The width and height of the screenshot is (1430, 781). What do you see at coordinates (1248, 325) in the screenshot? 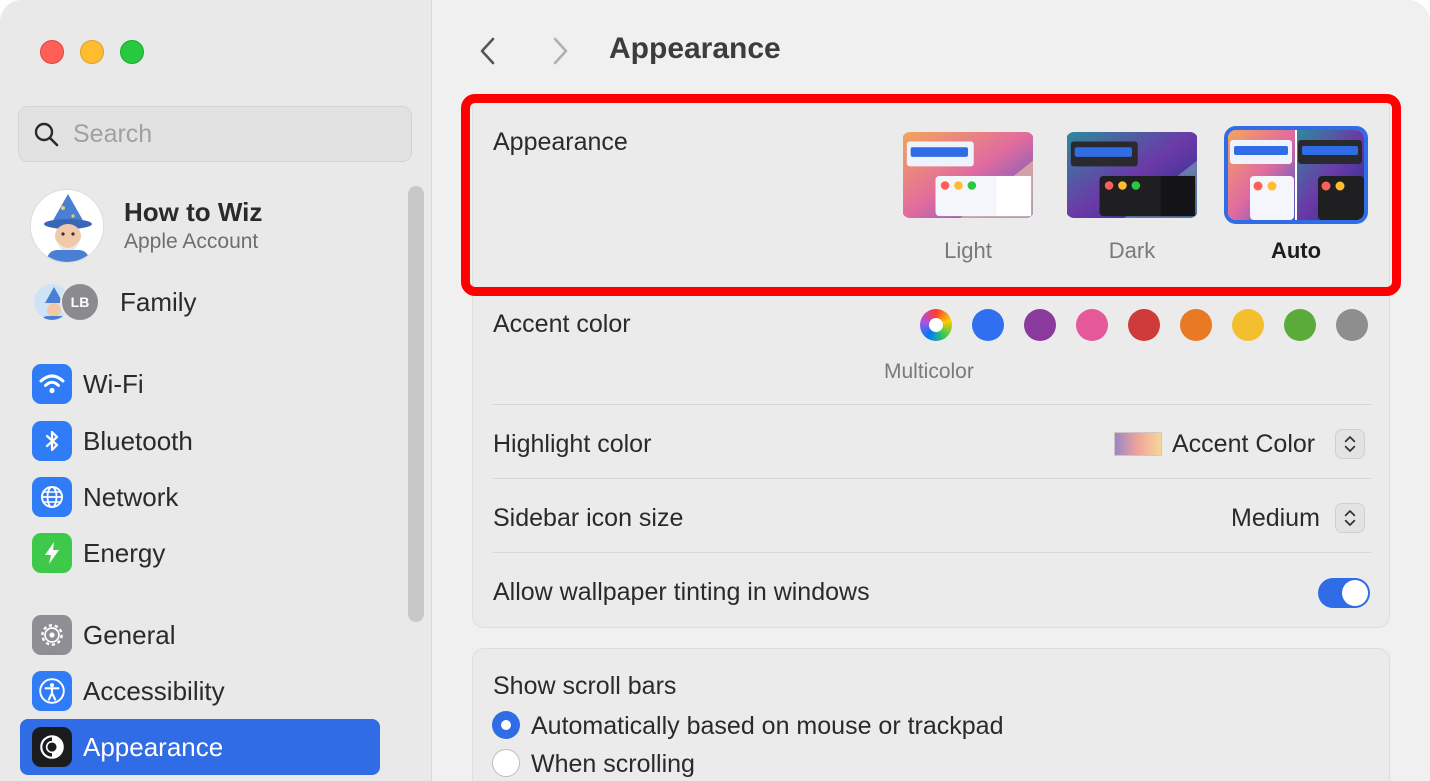
I see `accent-swatch-yellow` at bounding box center [1248, 325].